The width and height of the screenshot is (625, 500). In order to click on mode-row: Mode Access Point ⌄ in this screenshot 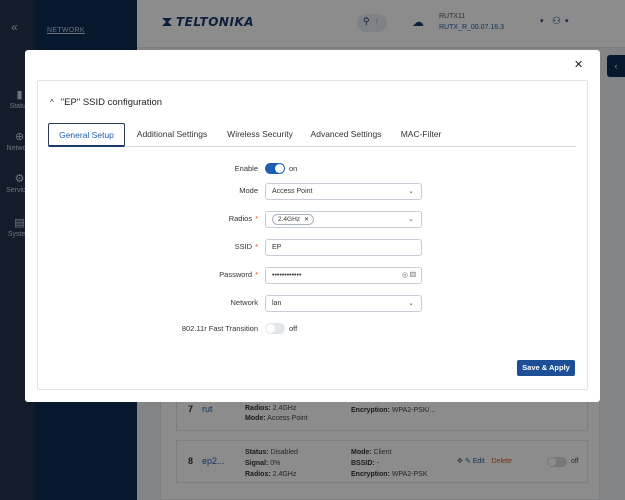, I will do `click(313, 191)`.